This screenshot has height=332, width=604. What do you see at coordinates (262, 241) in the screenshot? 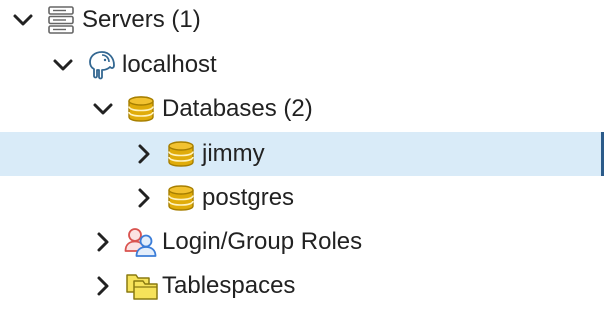
I see `tree-node-label: Login/Group Roles` at bounding box center [262, 241].